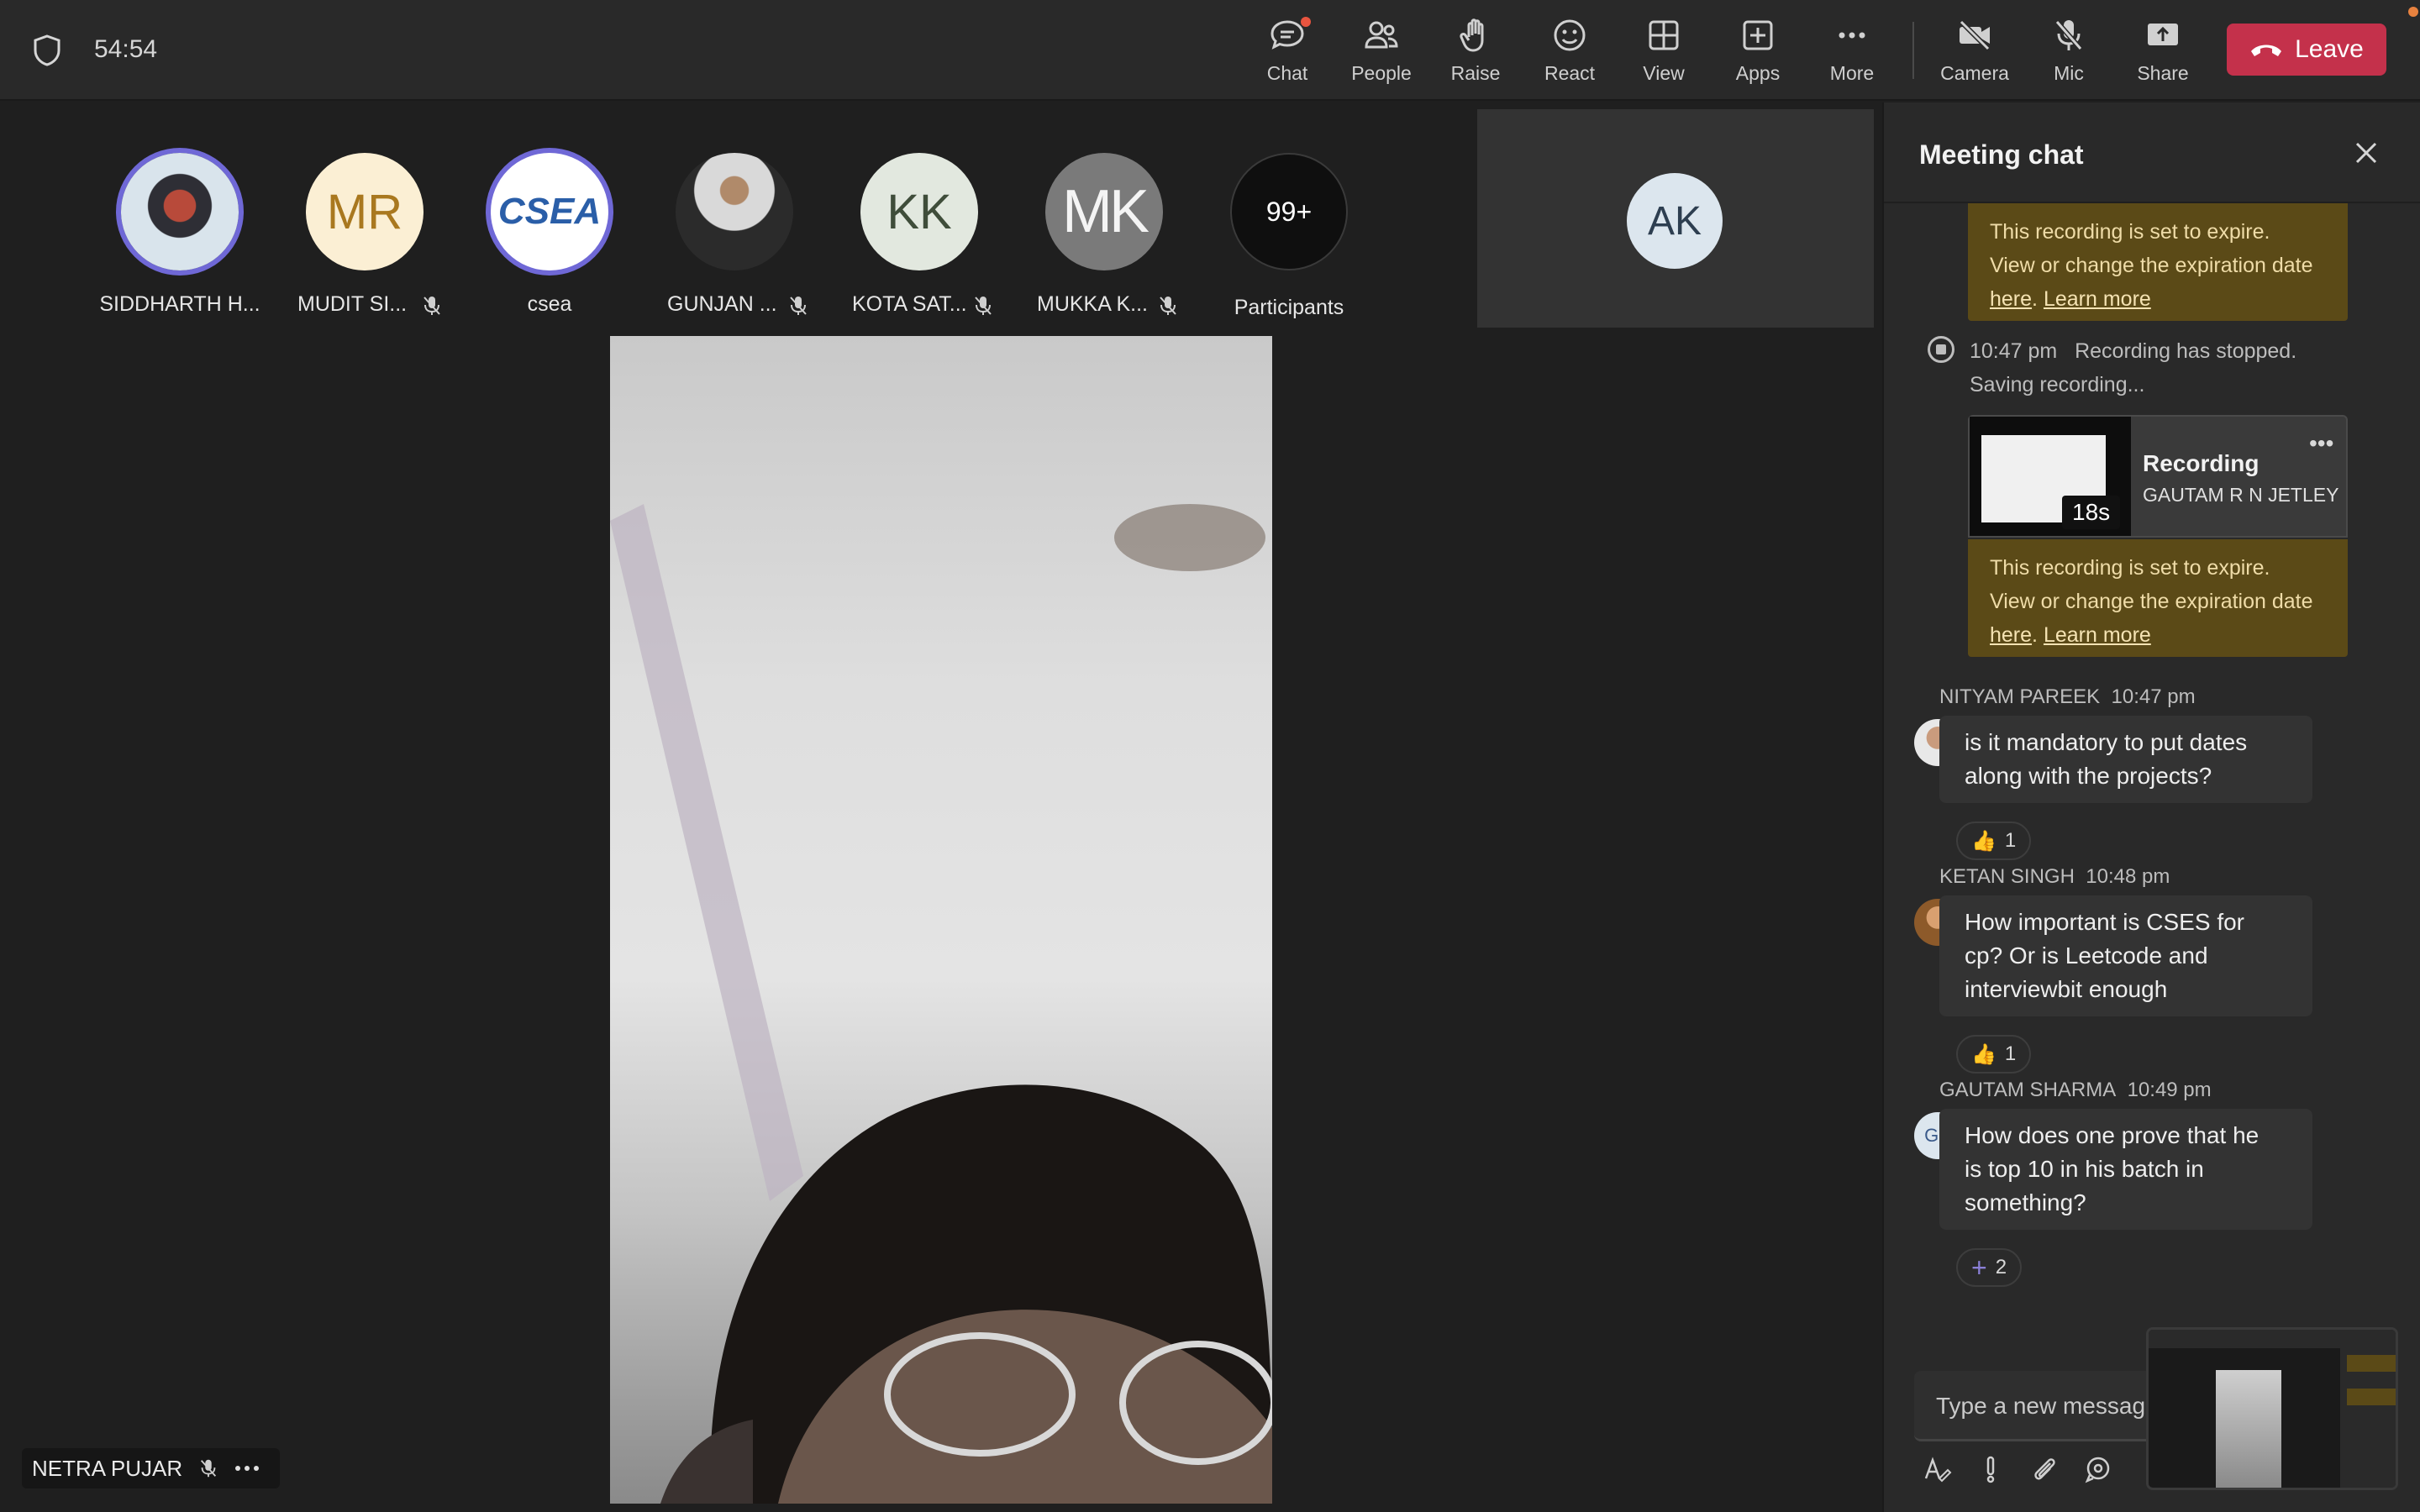 This screenshot has height=1512, width=2420. Describe the element at coordinates (2329, 49) in the screenshot. I see `leave-label: Leave` at that location.